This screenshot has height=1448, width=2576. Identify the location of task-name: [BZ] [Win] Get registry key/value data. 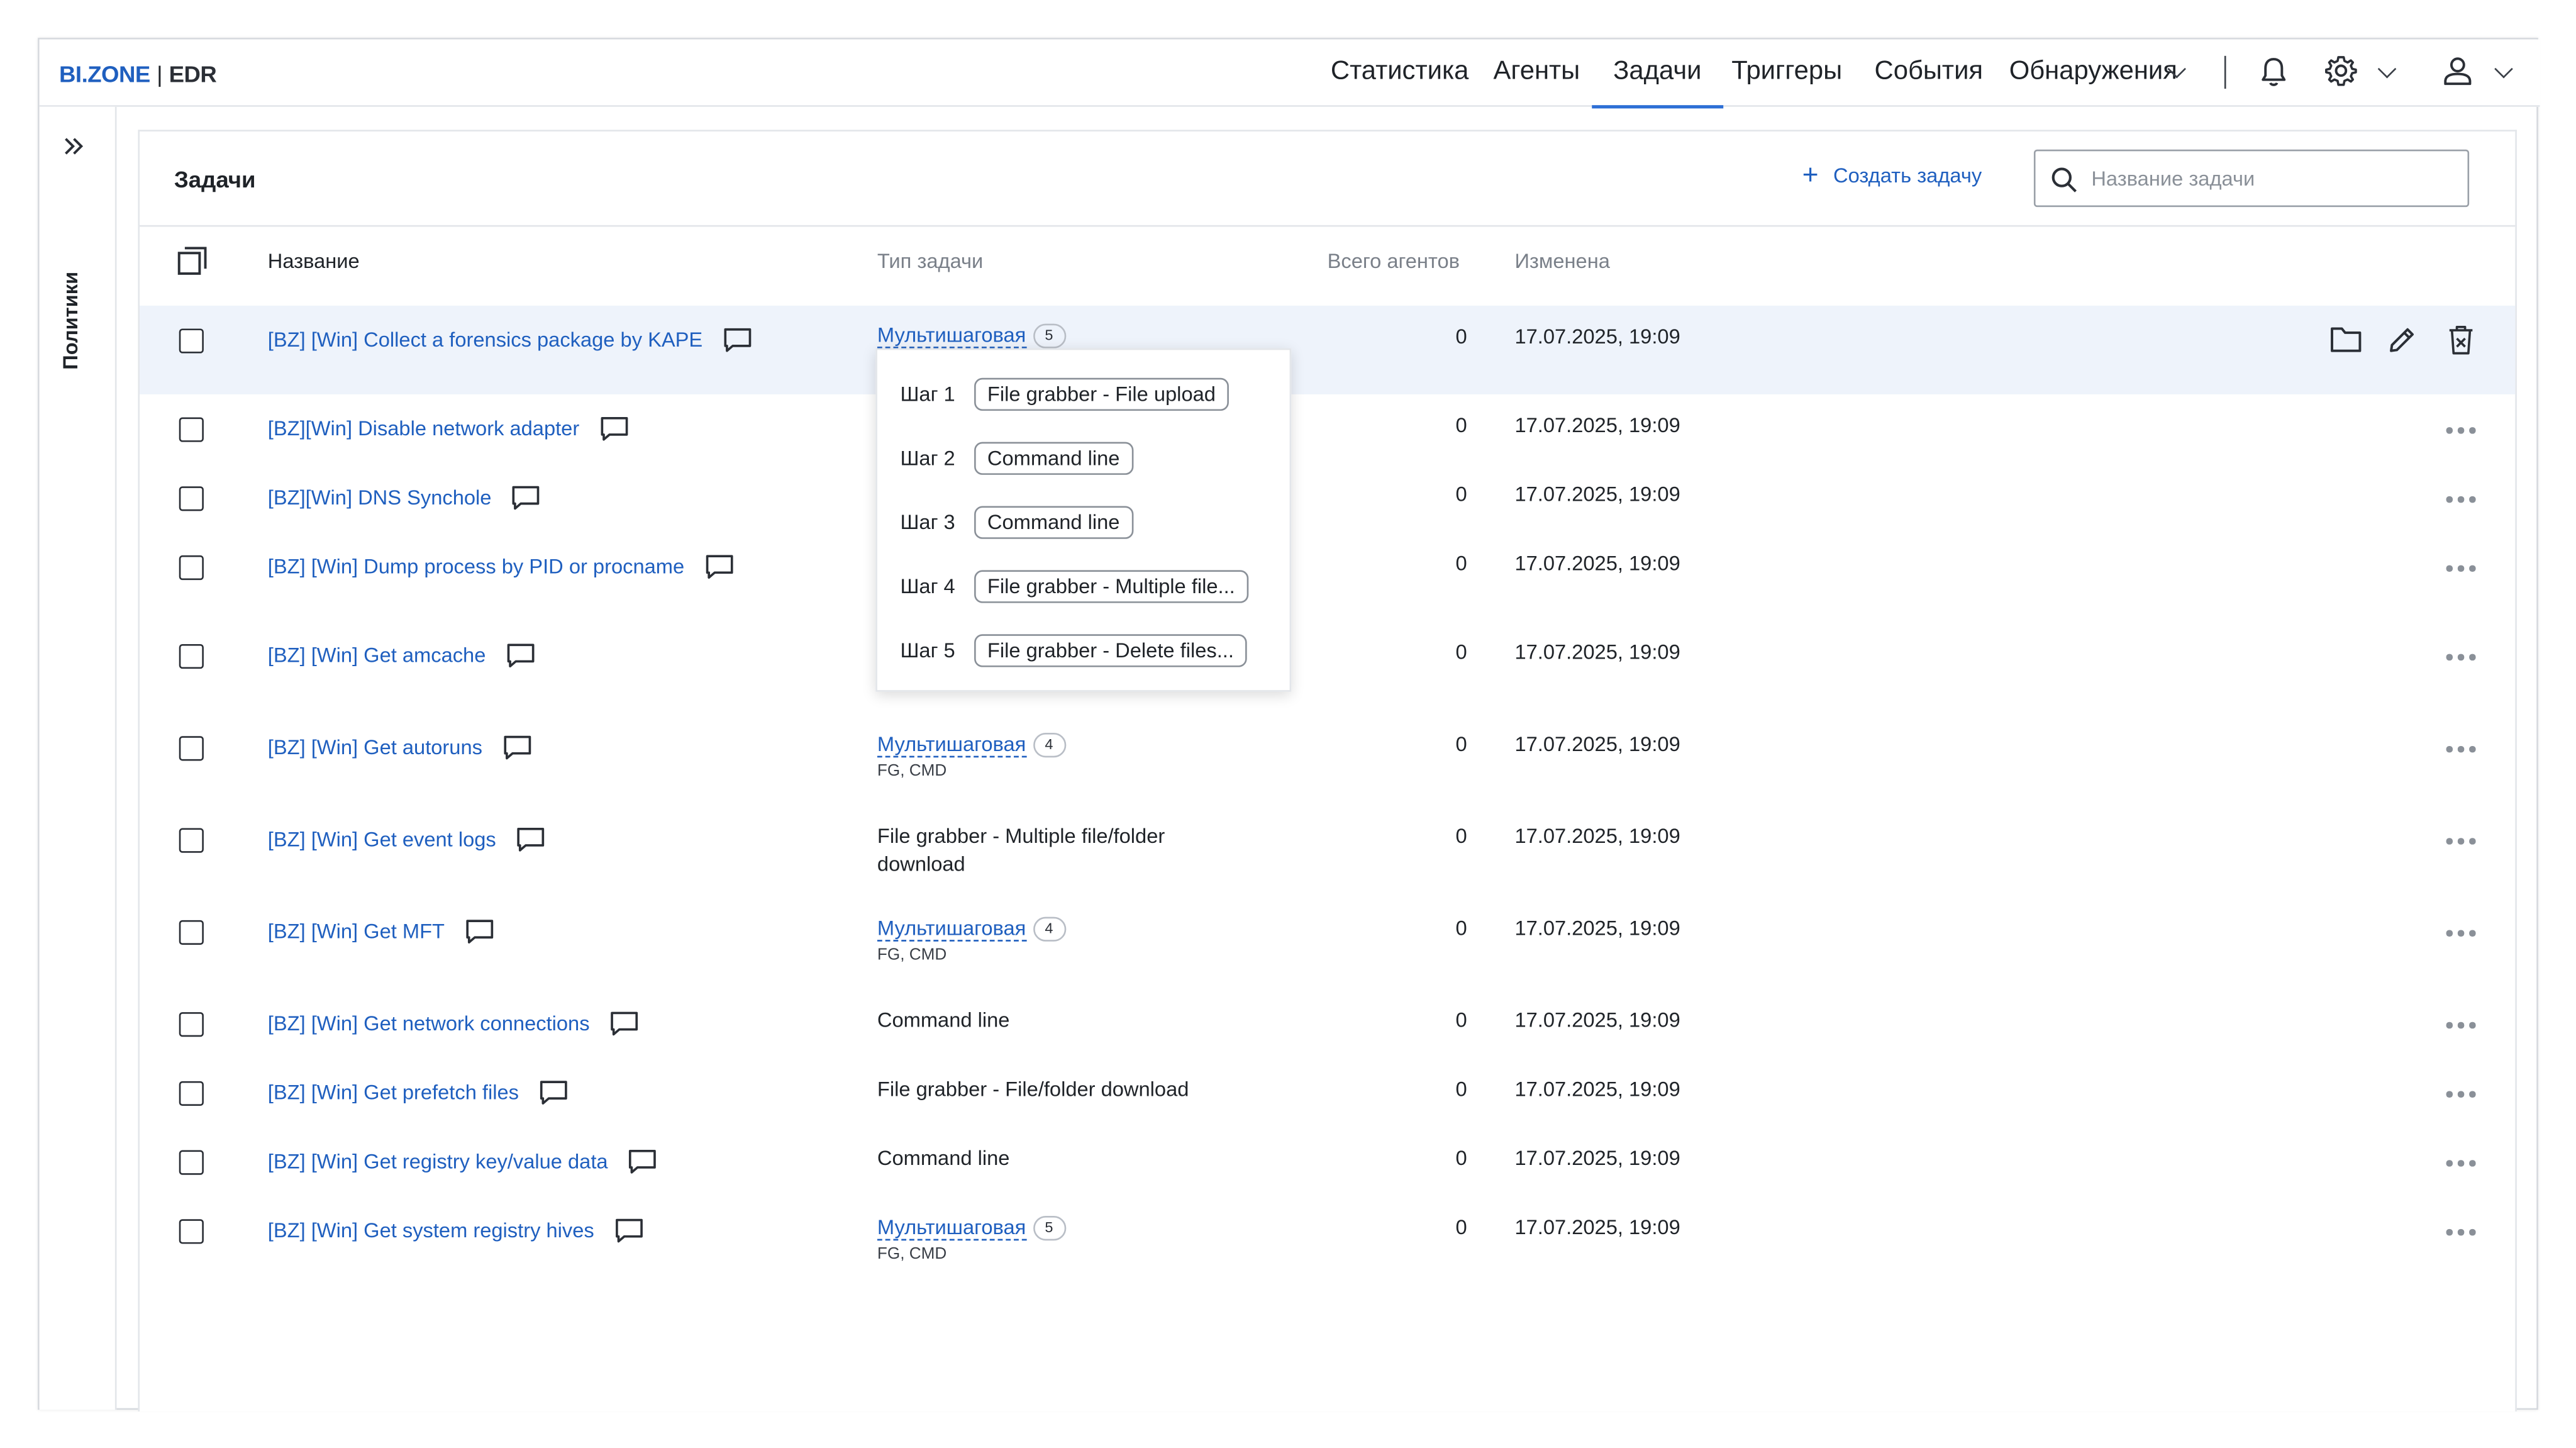
(438, 1162).